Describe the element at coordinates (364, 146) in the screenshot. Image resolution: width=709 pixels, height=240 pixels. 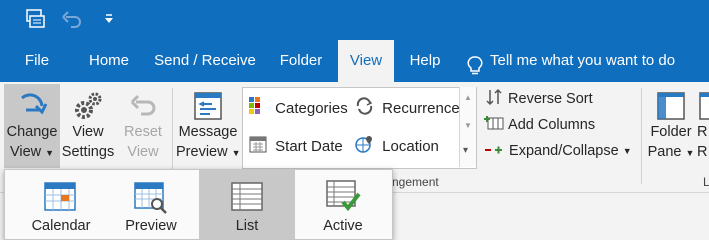
I see `location-icon` at that location.